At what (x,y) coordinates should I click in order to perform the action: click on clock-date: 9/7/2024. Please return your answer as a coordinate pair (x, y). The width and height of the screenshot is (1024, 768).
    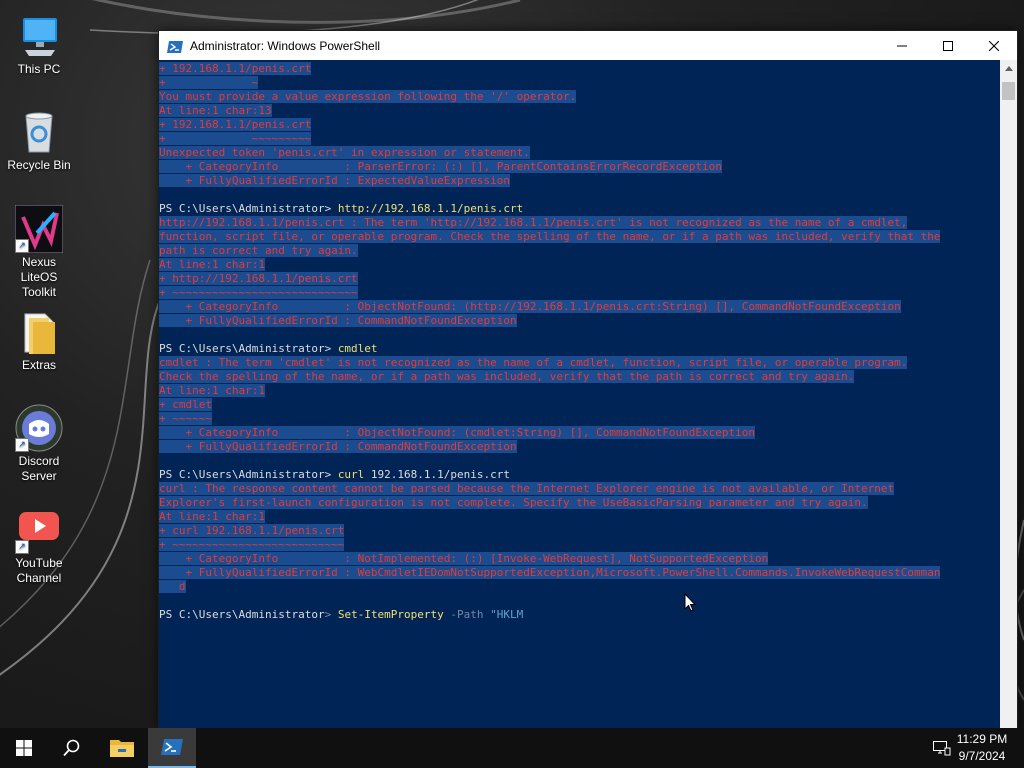
    Looking at the image, I should click on (982, 756).